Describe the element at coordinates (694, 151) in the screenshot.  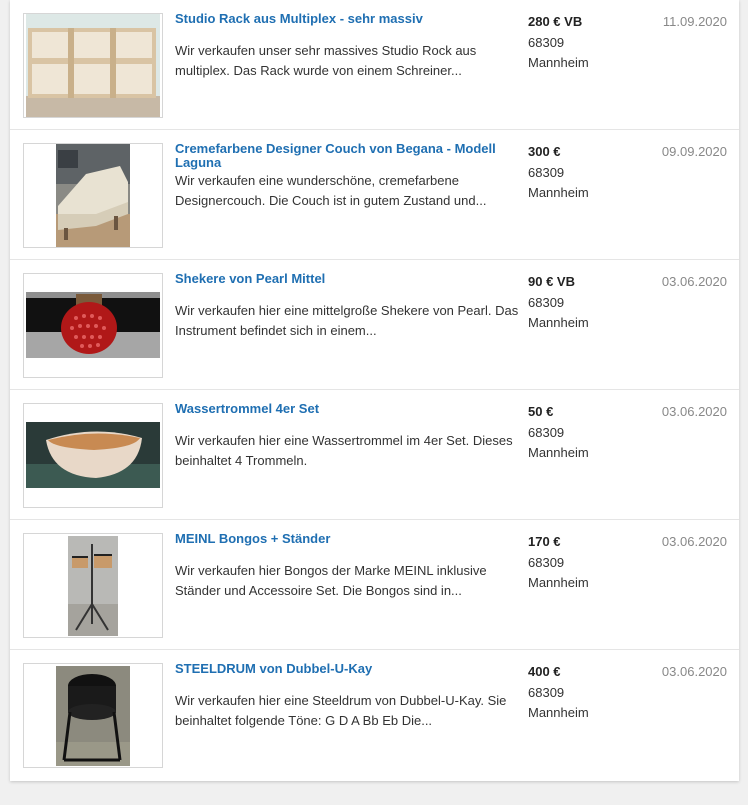
I see `listing-date: 09.09.2020` at that location.